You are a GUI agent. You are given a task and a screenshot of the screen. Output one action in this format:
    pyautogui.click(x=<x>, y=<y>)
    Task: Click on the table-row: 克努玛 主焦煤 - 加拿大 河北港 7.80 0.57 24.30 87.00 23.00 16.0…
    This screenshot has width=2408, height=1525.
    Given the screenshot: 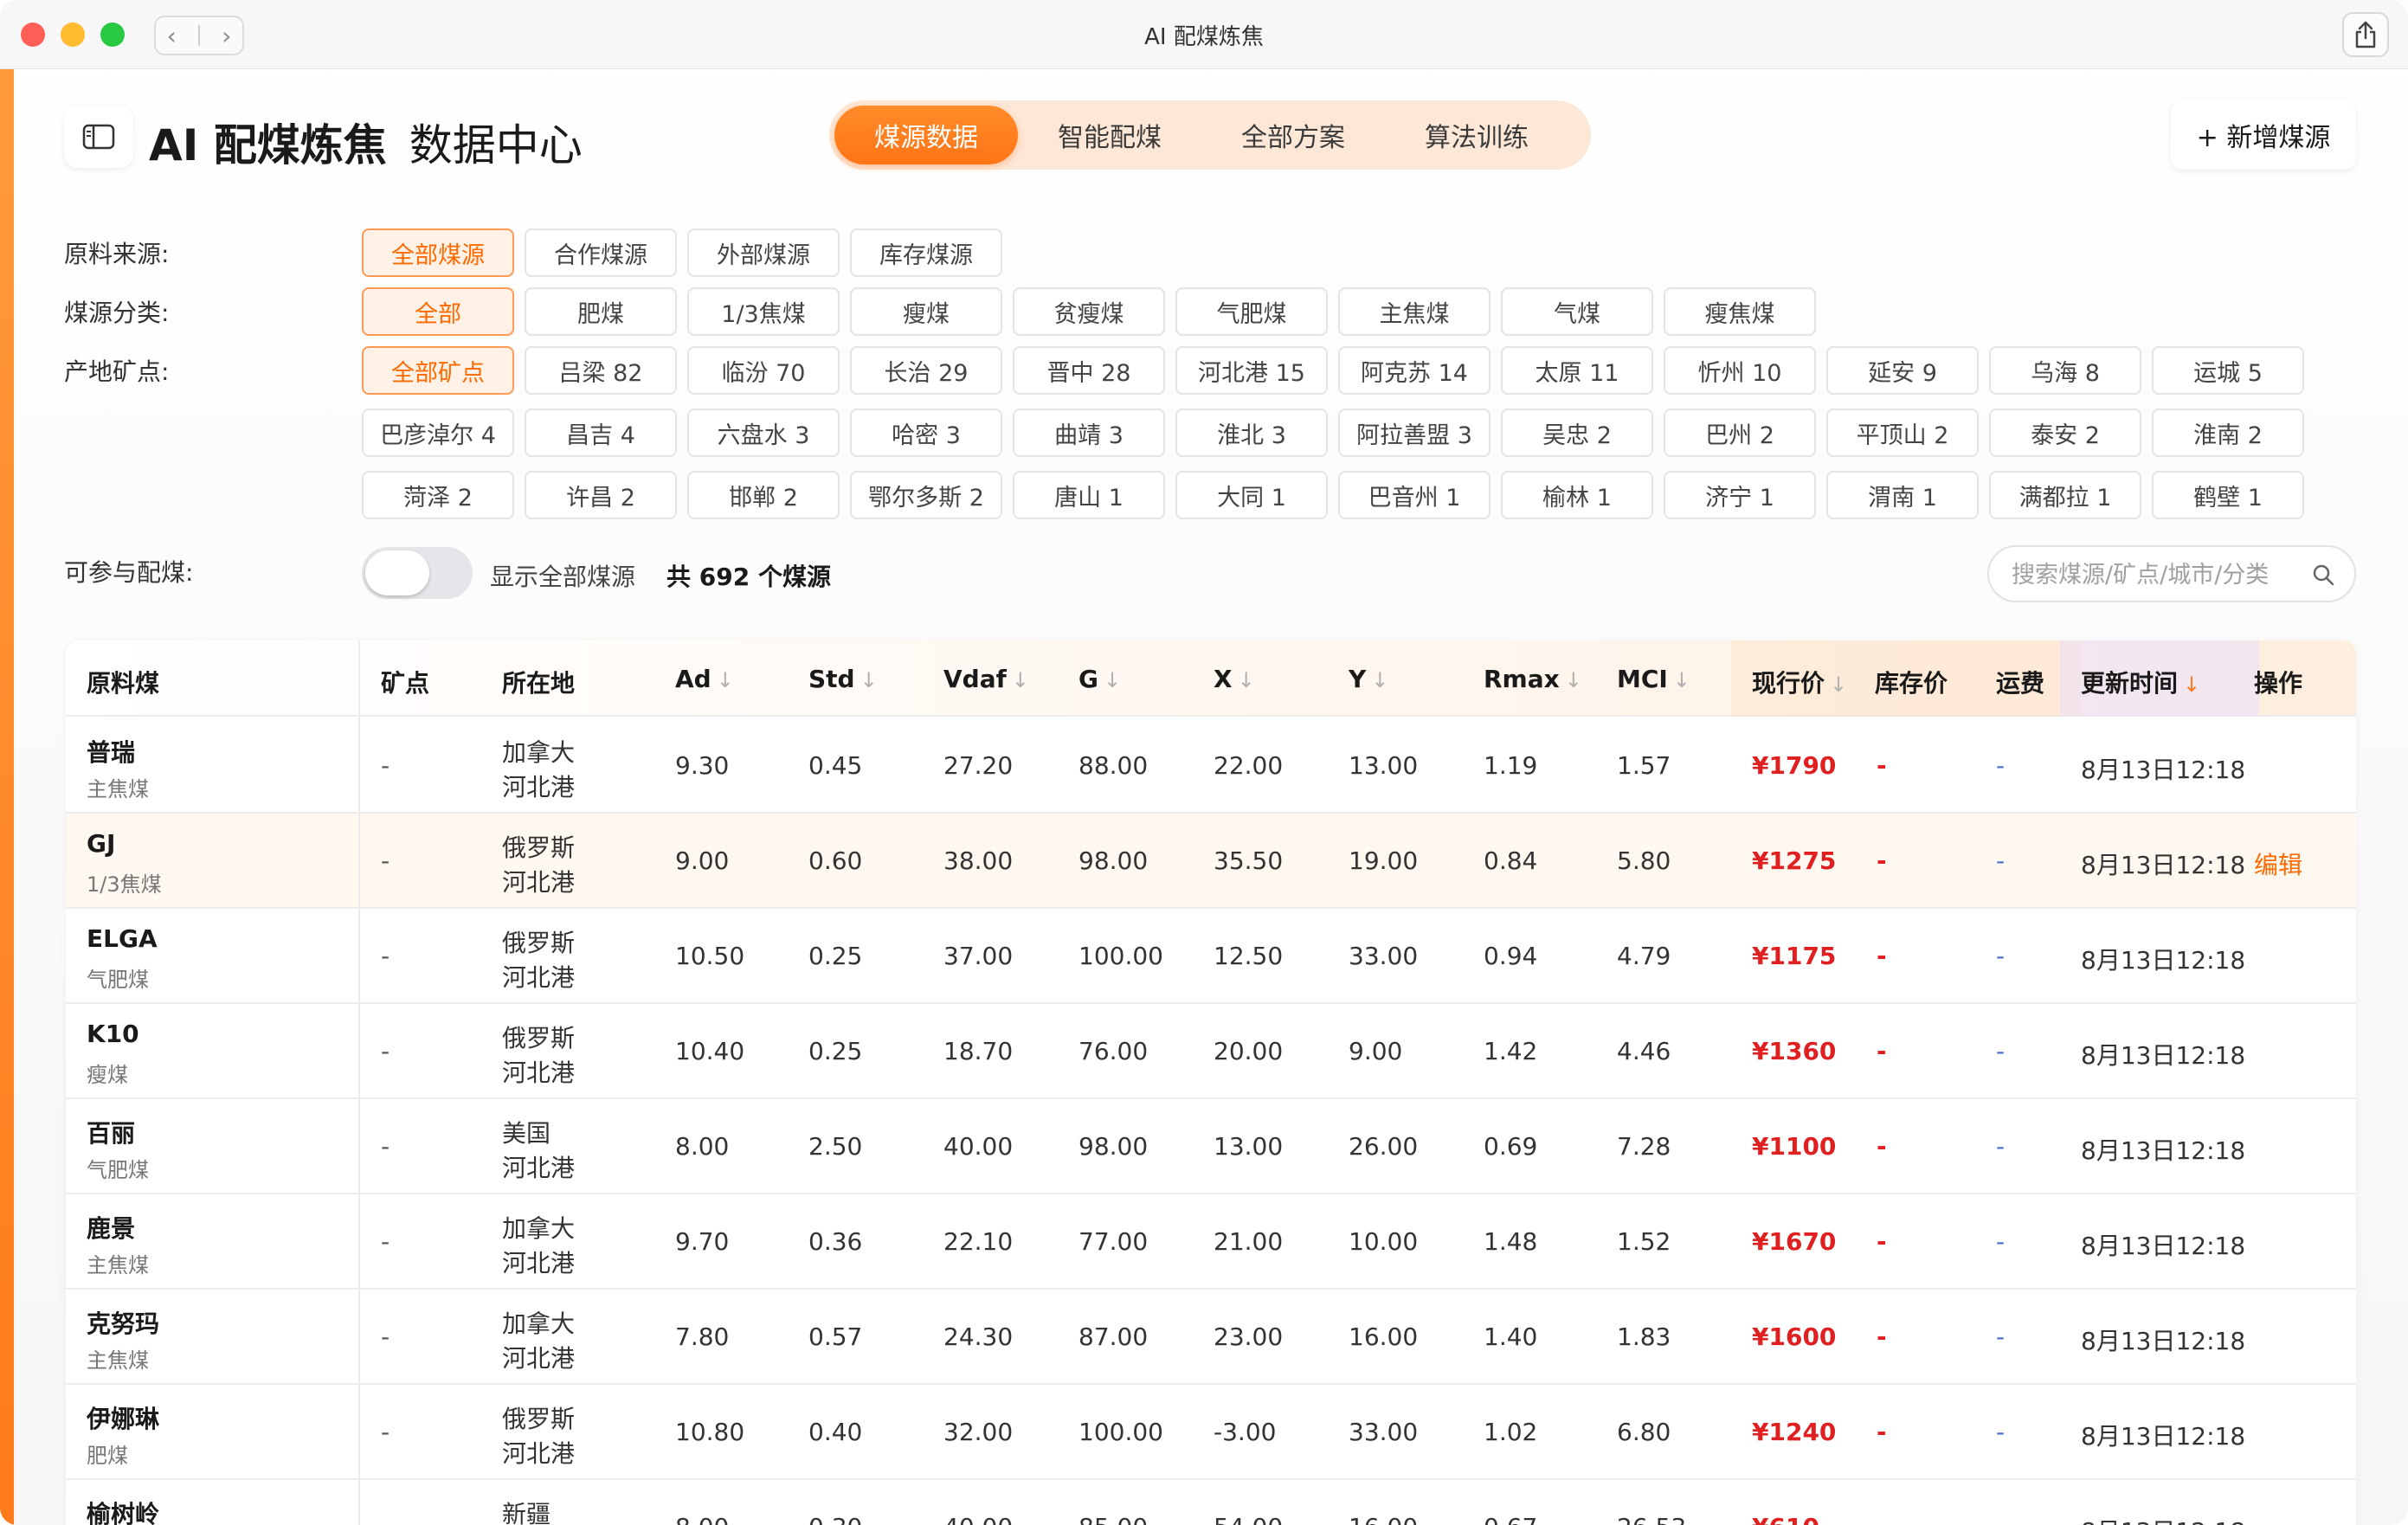 What is the action you would take?
    pyautogui.click(x=1211, y=1338)
    